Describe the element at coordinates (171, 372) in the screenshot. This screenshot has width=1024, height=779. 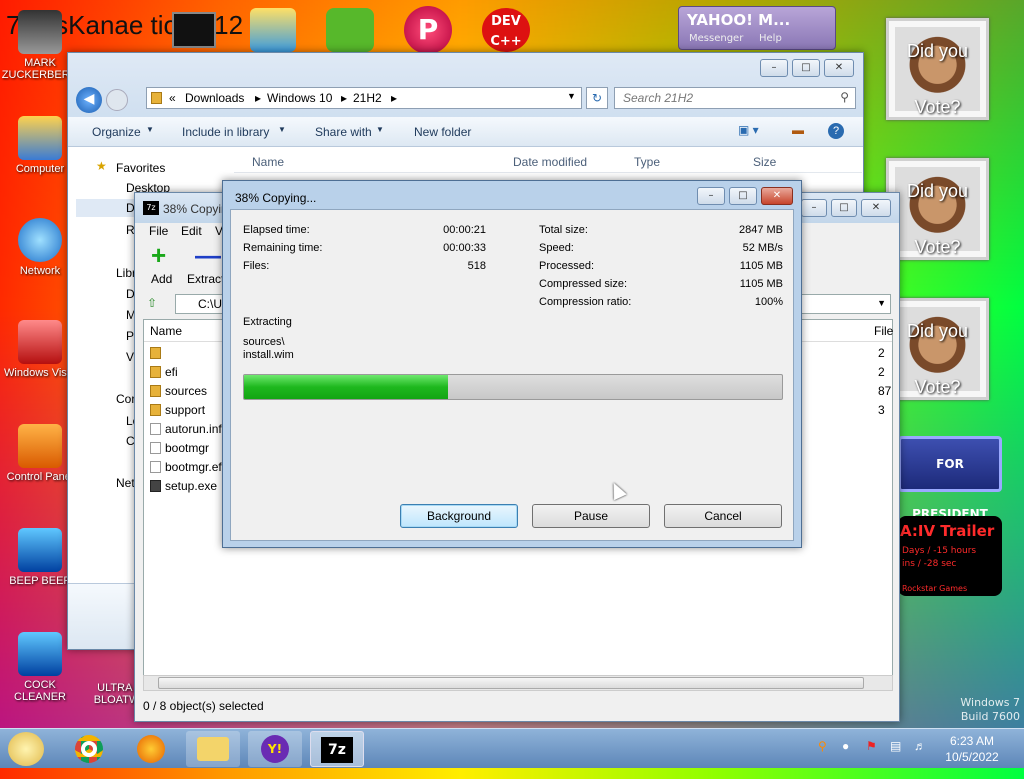
I see `file-name: efi` at that location.